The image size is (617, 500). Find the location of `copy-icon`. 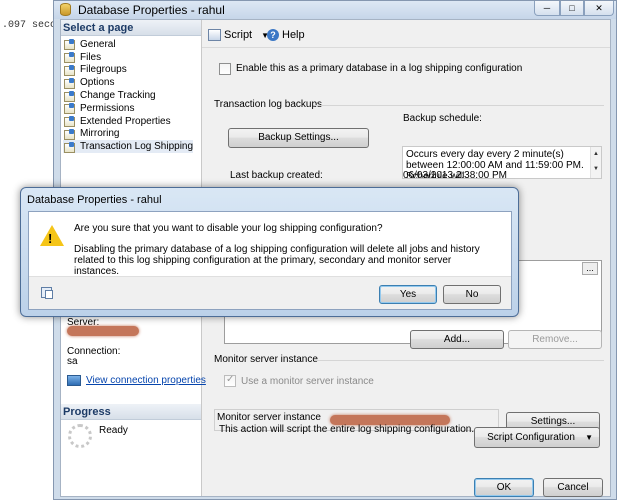

copy-icon is located at coordinates (47, 293).